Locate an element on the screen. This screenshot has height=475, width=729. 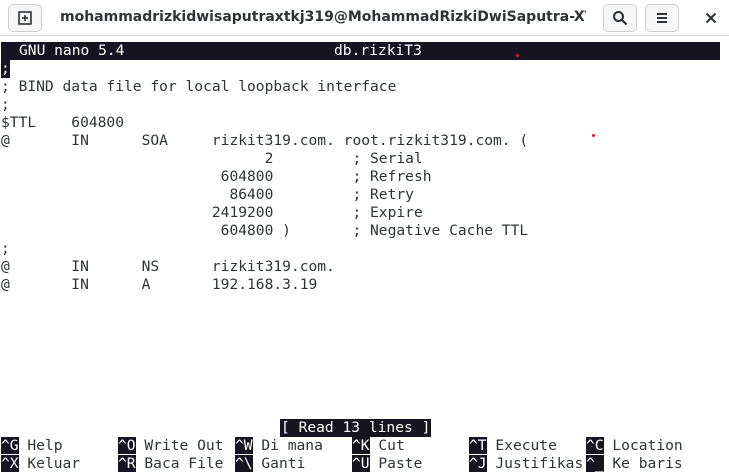
editor-line: @ IN A 192.168.3.19 is located at coordinates (159, 285).